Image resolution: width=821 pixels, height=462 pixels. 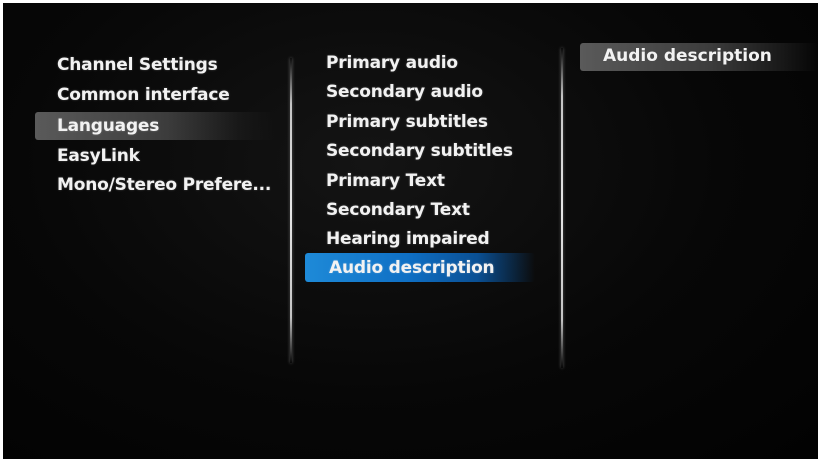 What do you see at coordinates (687, 56) in the screenshot?
I see `detail-title: Audio description` at bounding box center [687, 56].